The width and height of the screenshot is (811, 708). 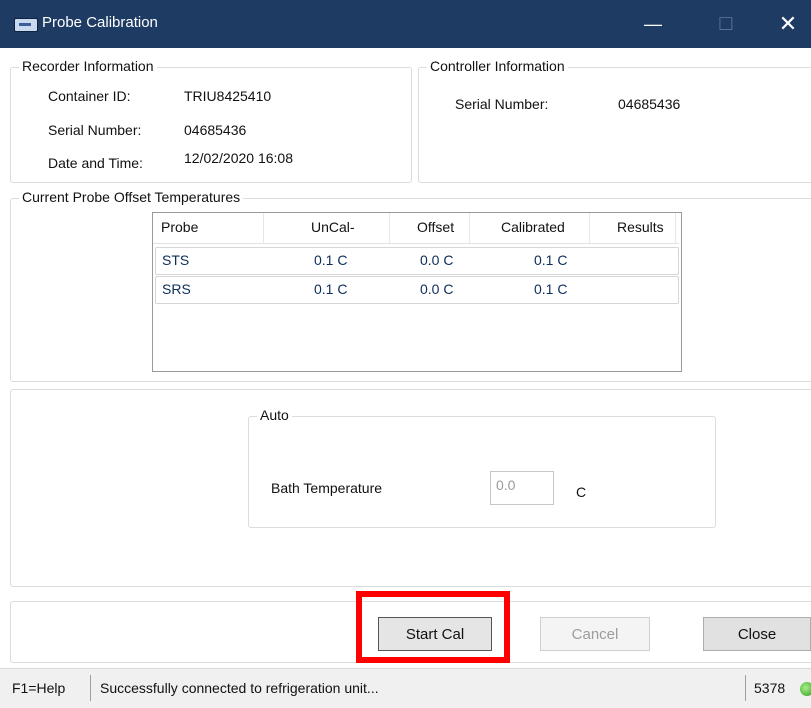 I want to click on controller-serial-value: 04685436, so click(x=649, y=104).